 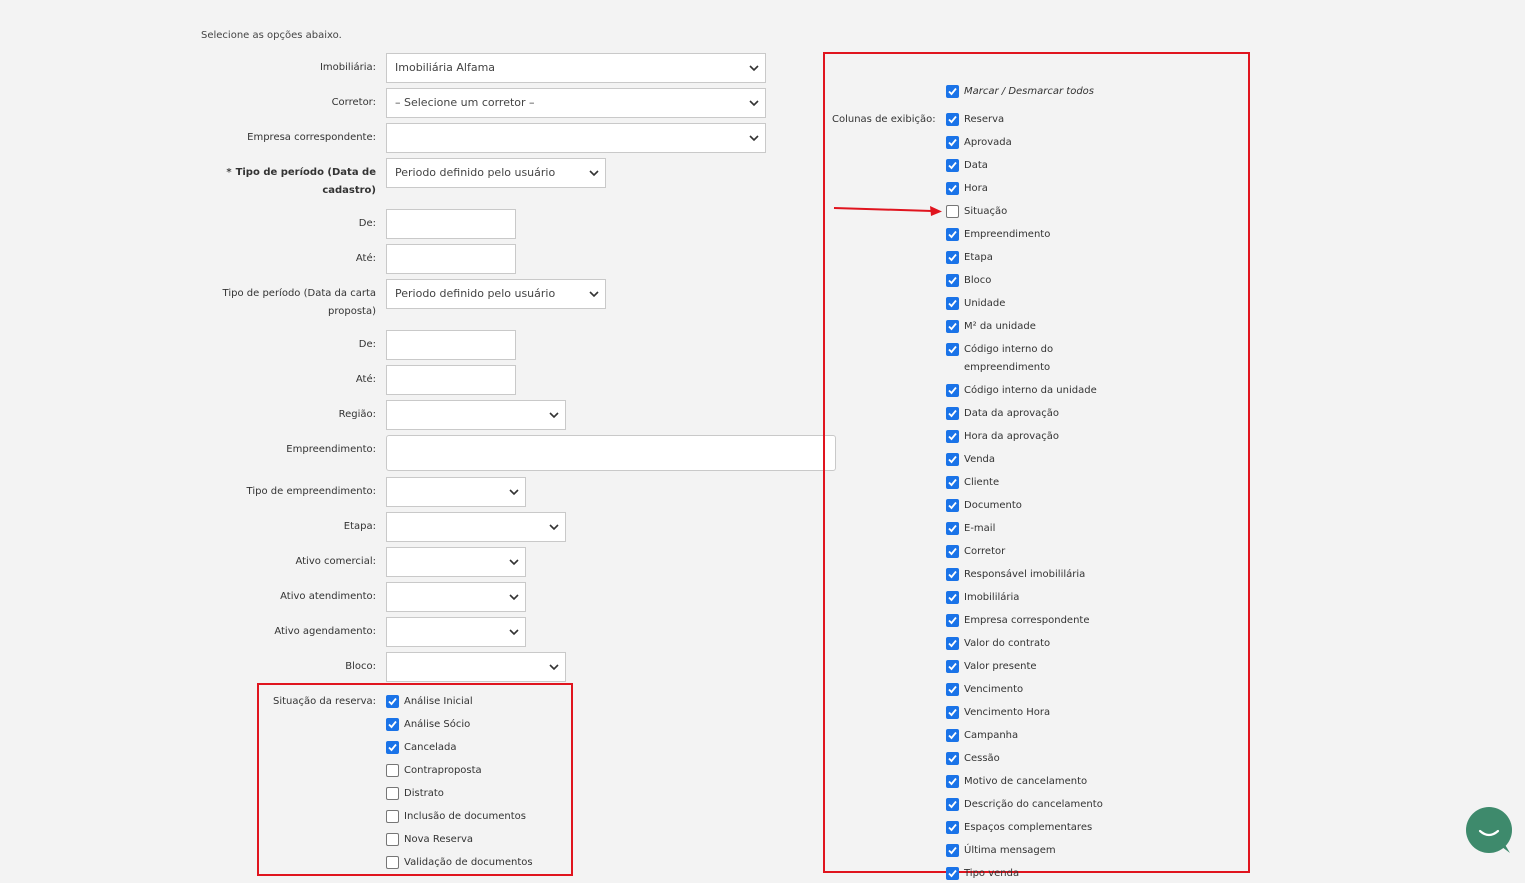 What do you see at coordinates (991, 874) in the screenshot?
I see `colunas-option-label: Tipo venda` at bounding box center [991, 874].